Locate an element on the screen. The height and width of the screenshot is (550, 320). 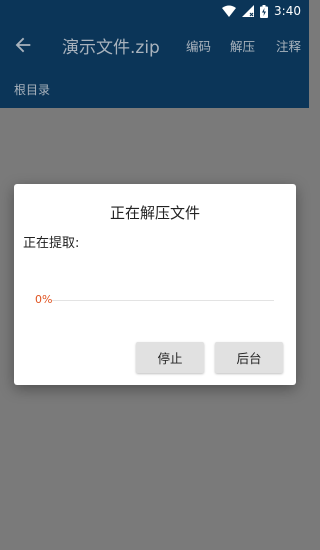
encoding-button: 编码 is located at coordinates (198, 45).